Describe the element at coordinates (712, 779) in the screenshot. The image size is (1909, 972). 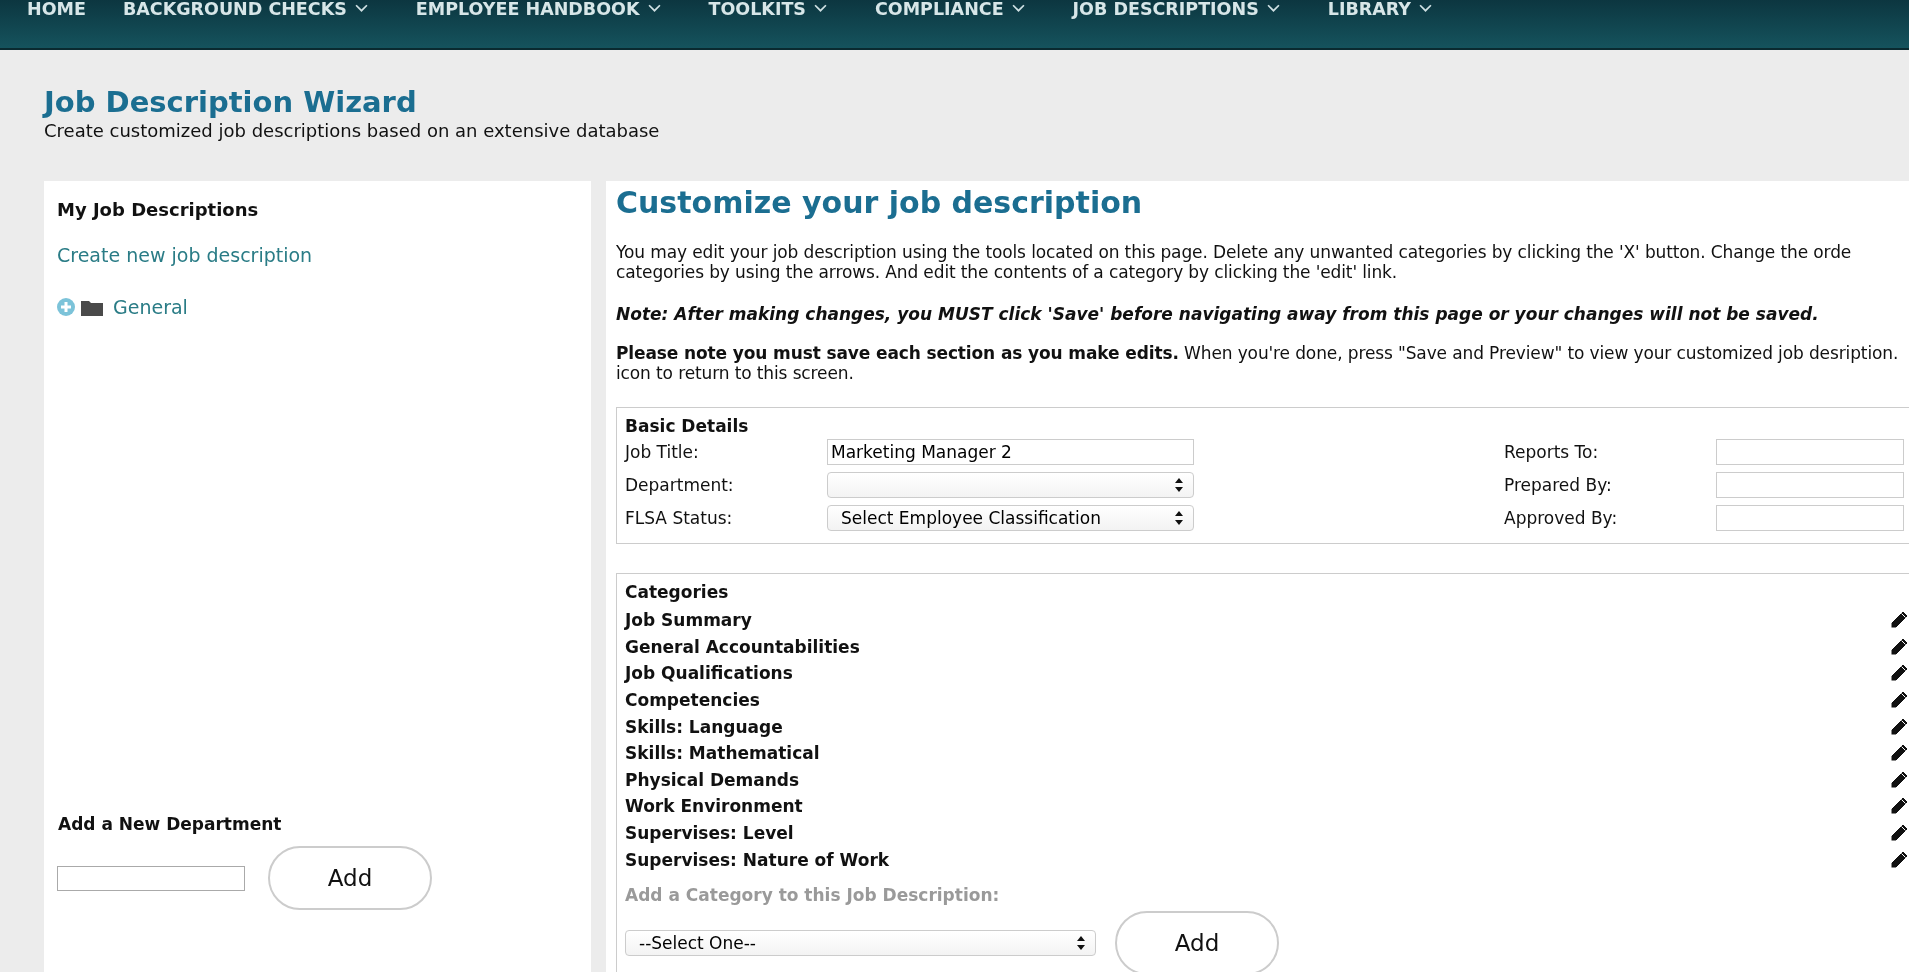
I see `category-name: Physical Demands` at that location.